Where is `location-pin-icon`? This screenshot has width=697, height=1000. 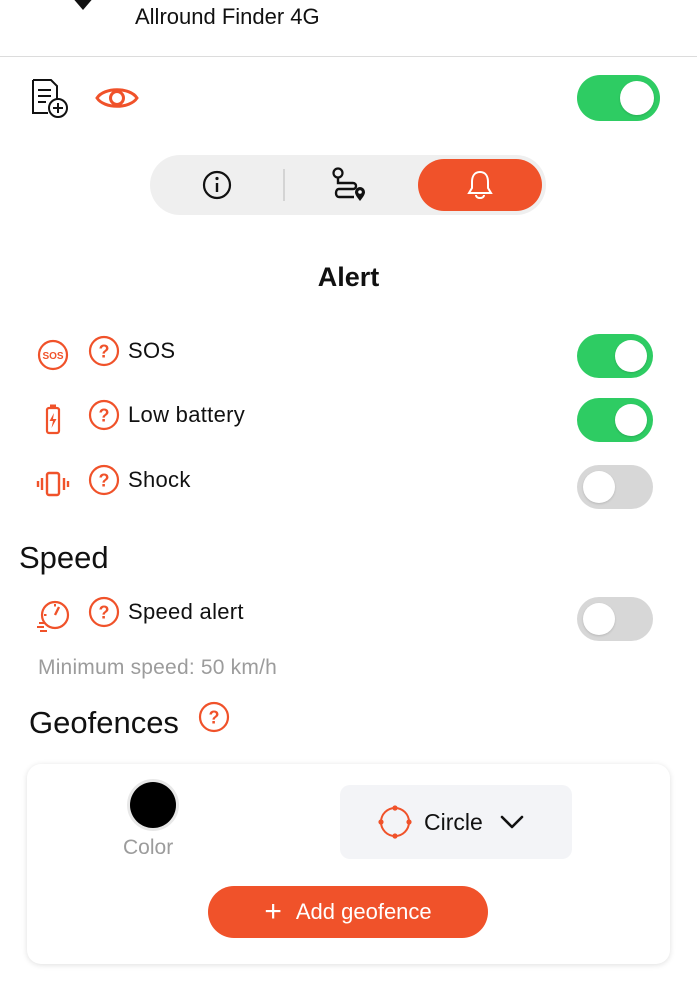 location-pin-icon is located at coordinates (83, 5).